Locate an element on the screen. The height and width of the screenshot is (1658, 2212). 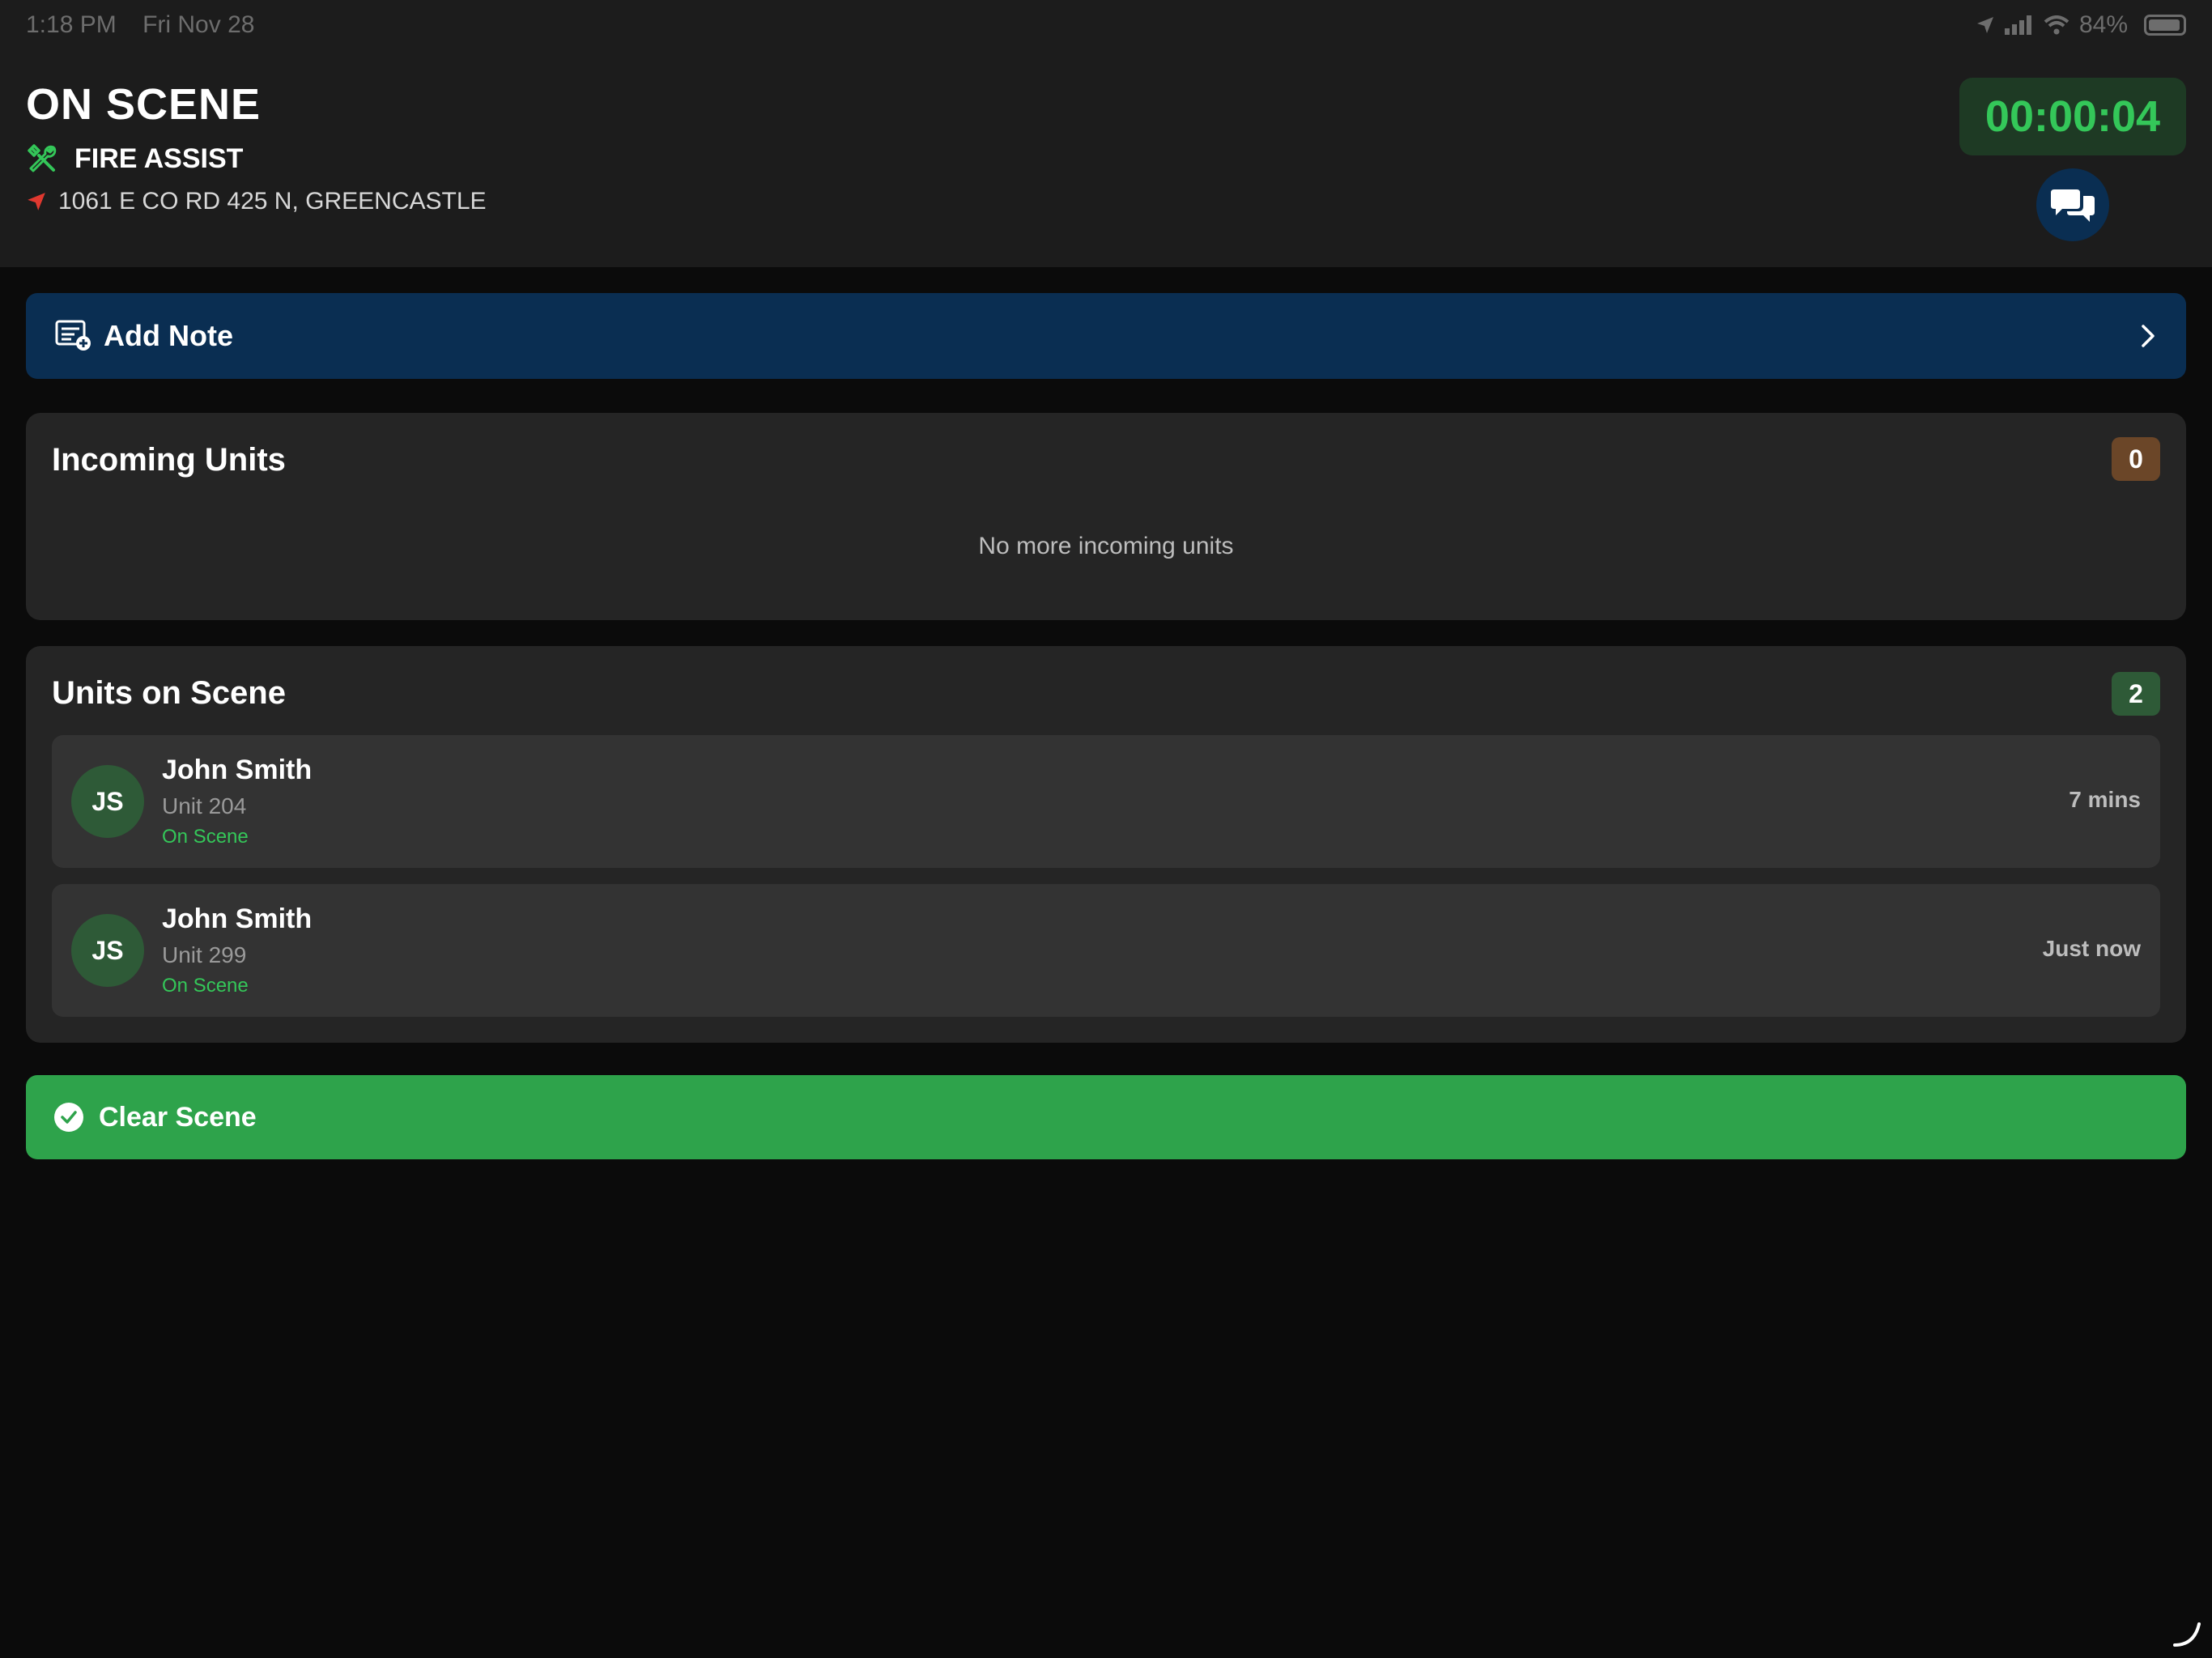
chat-bubbles-icon is located at coordinates (2073, 205).